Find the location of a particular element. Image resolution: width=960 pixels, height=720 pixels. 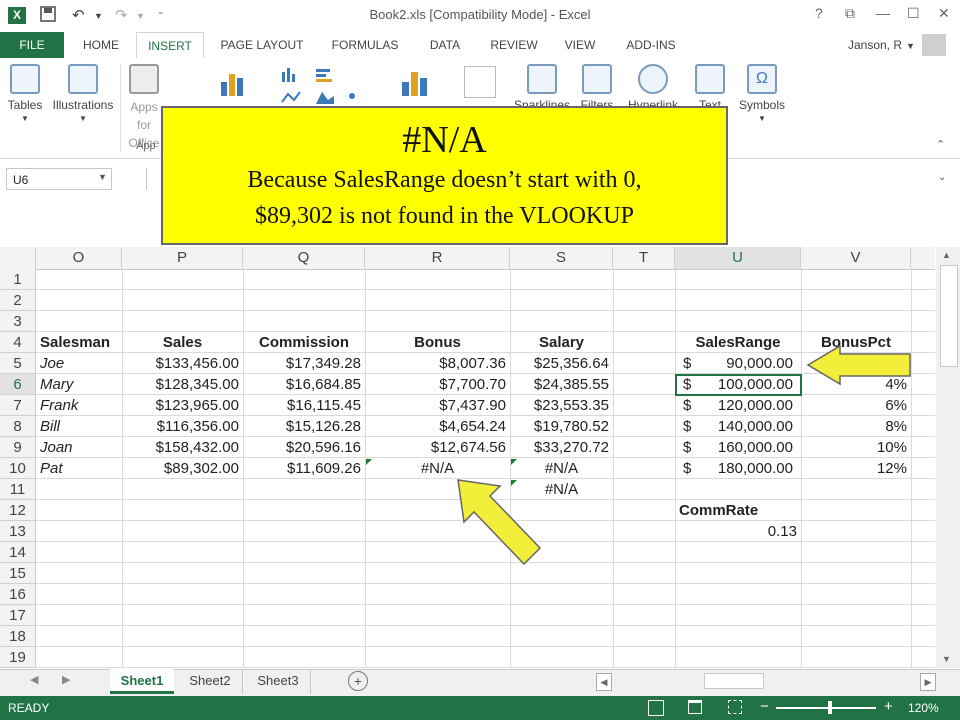

row-header: 7 is located at coordinates (18, 405).